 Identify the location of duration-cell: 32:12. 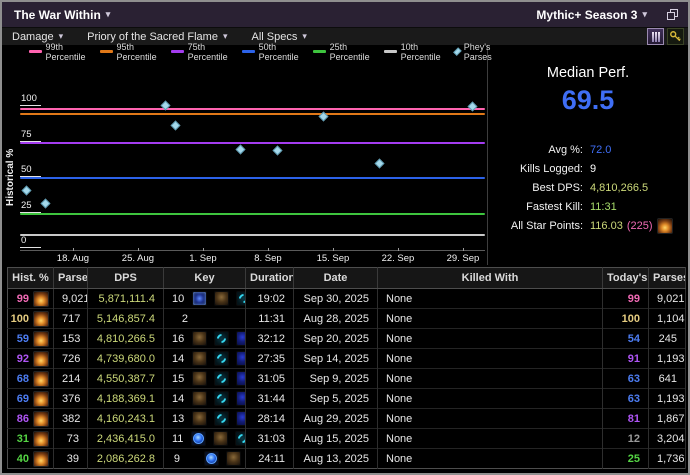
(269, 338).